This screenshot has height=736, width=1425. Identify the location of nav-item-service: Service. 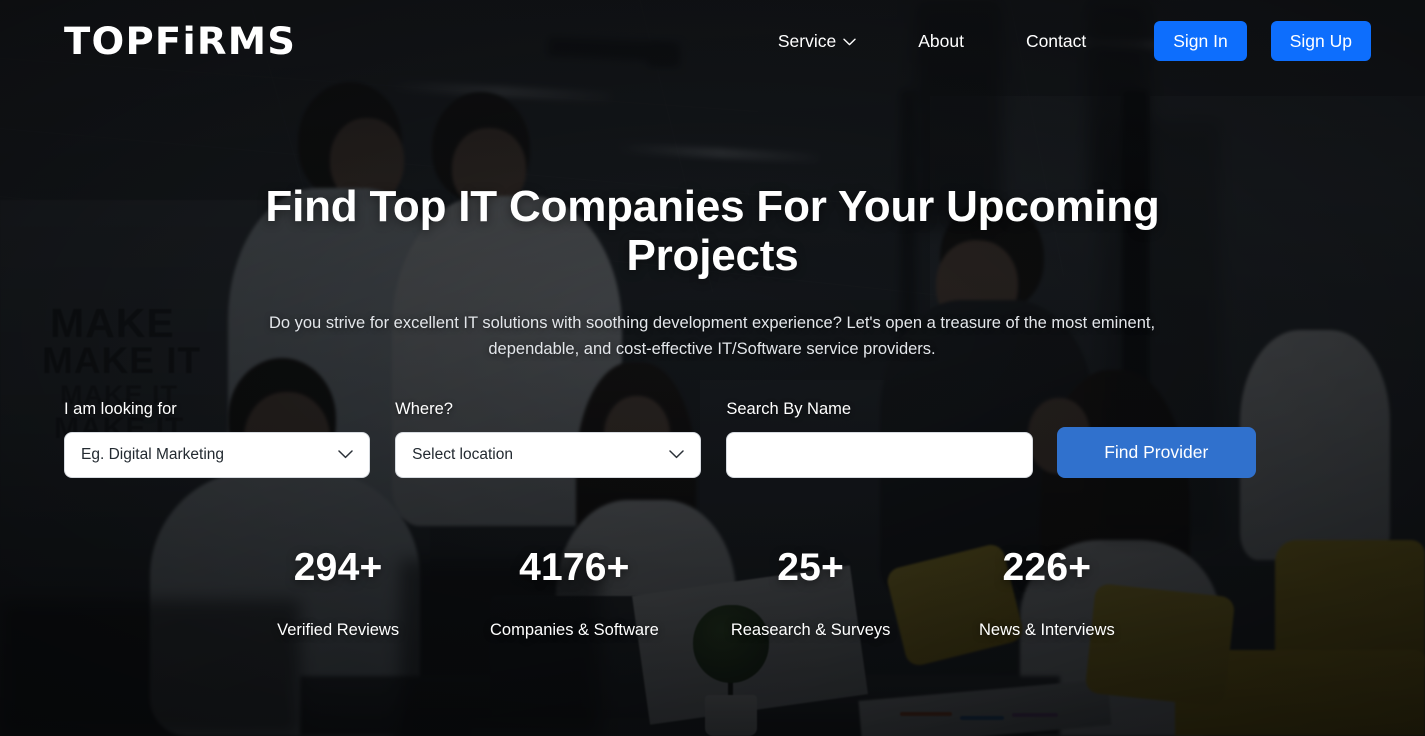
(817, 41).